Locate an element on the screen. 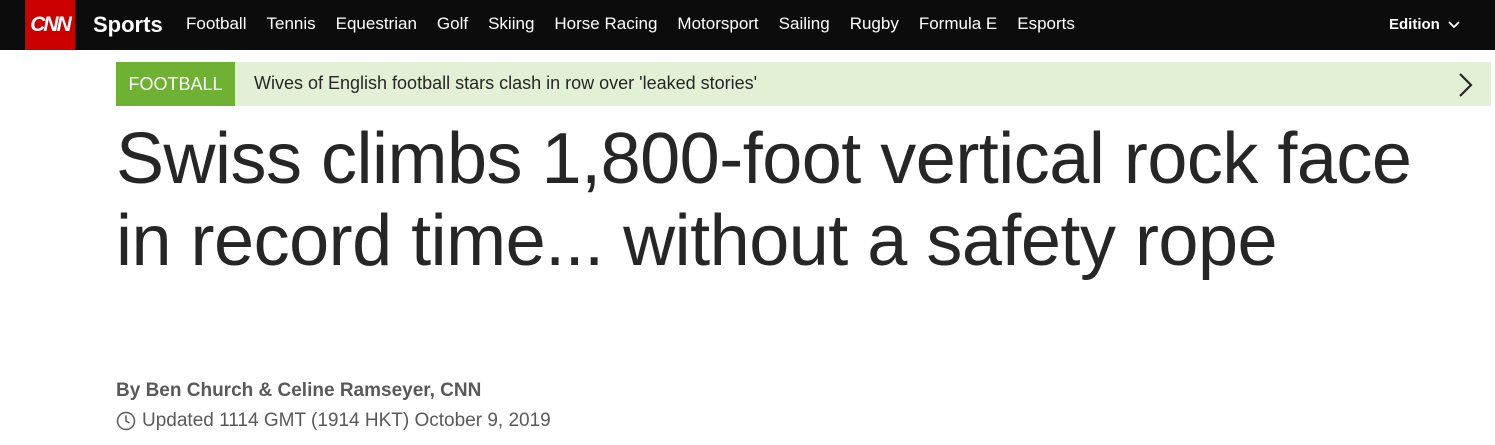 This screenshot has width=1495, height=445. cnn-logo-text: CNN is located at coordinates (50, 24).